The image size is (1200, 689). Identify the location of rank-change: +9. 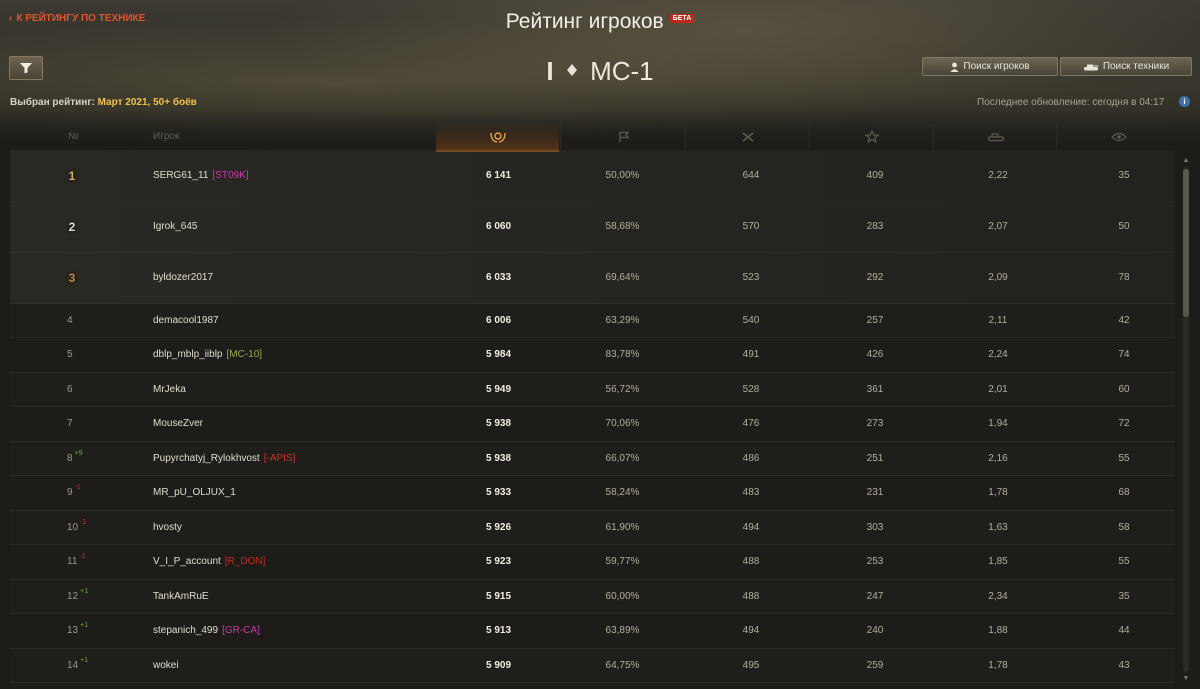
(78, 453).